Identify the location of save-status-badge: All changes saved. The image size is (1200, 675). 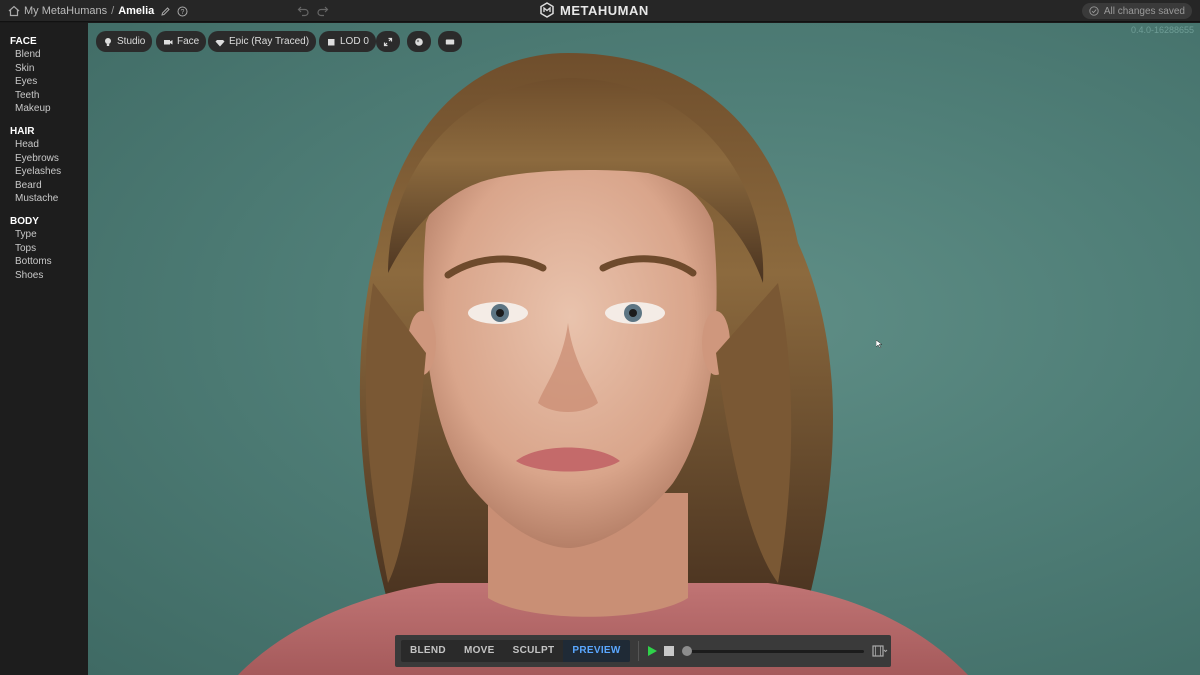
(1136, 11).